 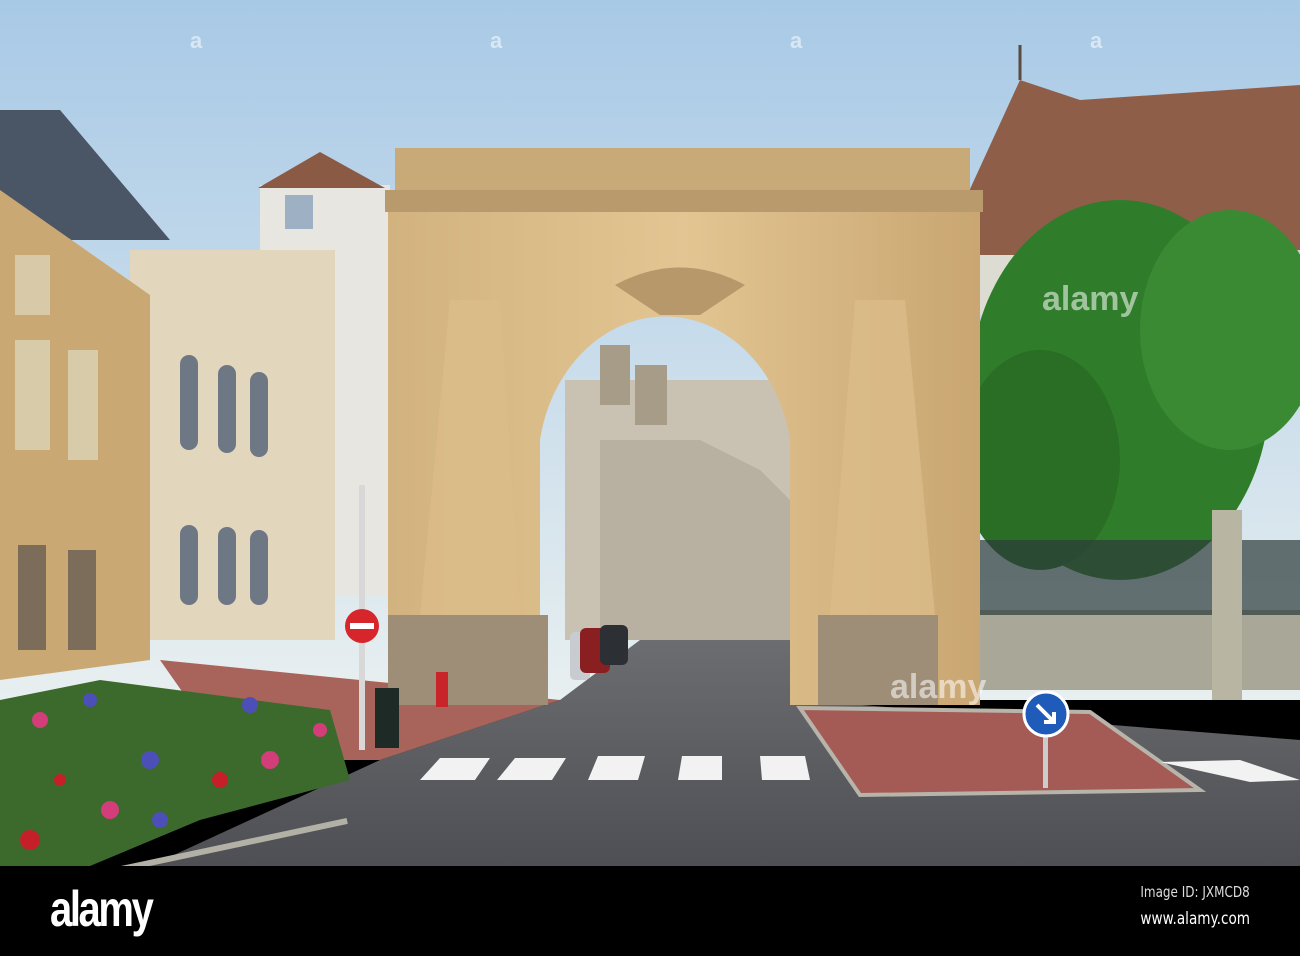 I want to click on image-id: Image ID: JXMCD8, so click(x=1195, y=892).